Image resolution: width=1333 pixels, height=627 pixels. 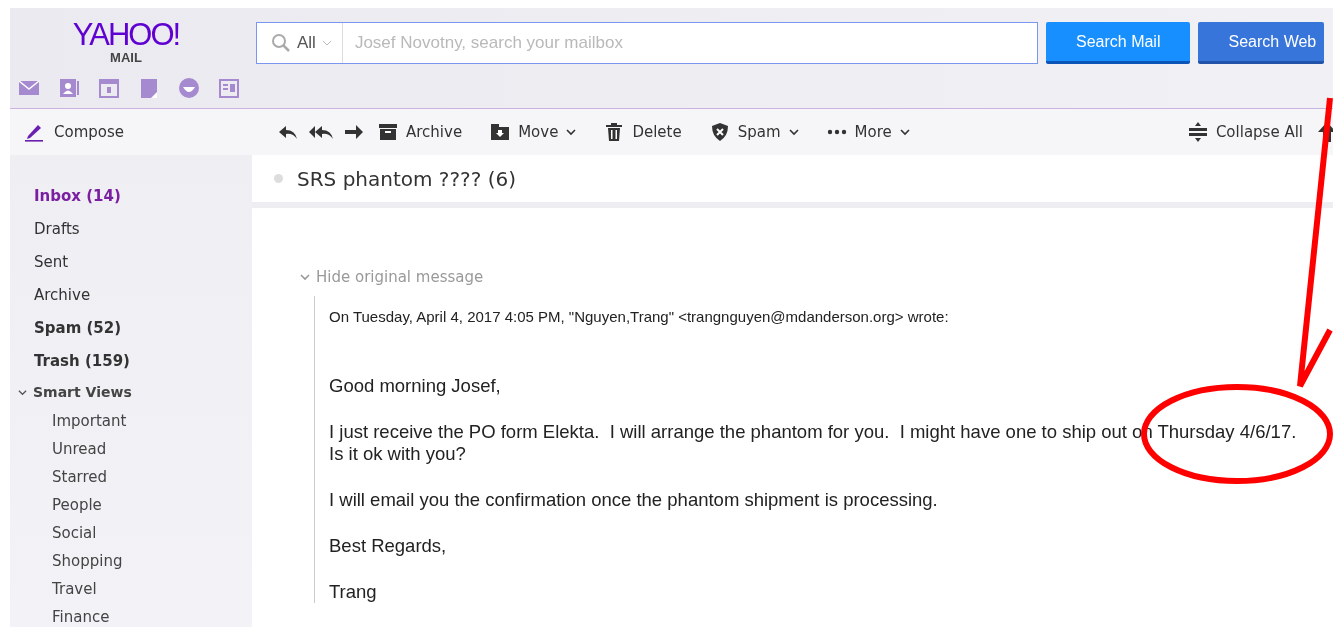 I want to click on folder-item: Drafts, so click(x=45, y=228).